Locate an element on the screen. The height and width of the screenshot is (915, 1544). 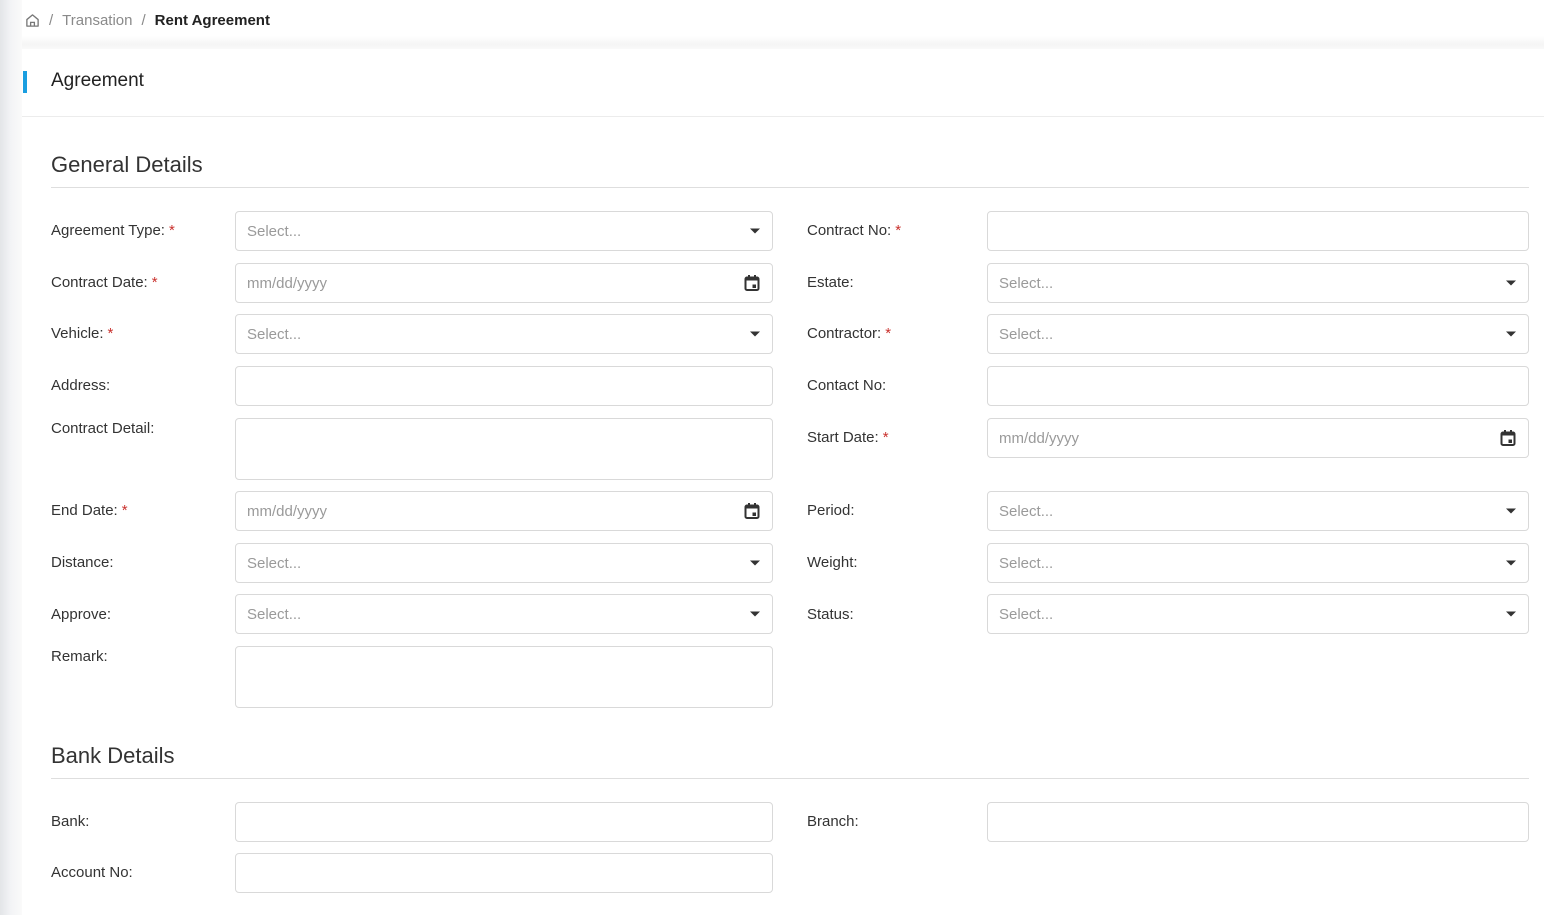
start-date-input: mm/dd/yyyy is located at coordinates (1258, 438).